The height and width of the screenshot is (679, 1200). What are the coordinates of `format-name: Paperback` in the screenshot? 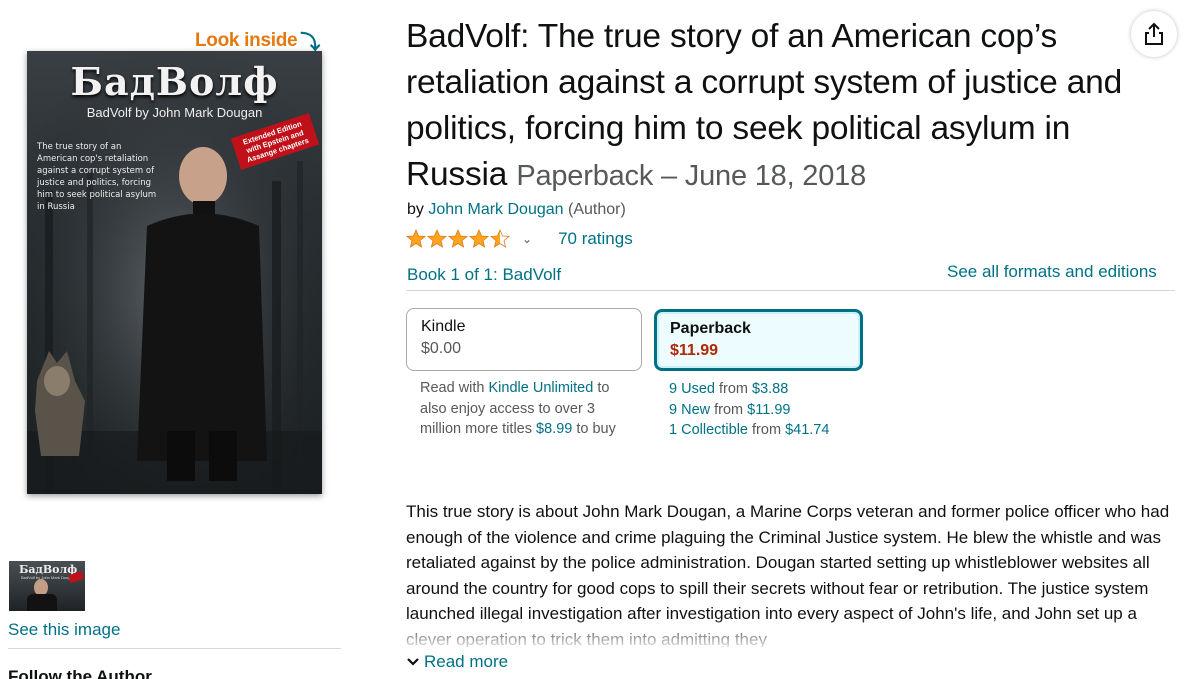 It's located at (710, 328).